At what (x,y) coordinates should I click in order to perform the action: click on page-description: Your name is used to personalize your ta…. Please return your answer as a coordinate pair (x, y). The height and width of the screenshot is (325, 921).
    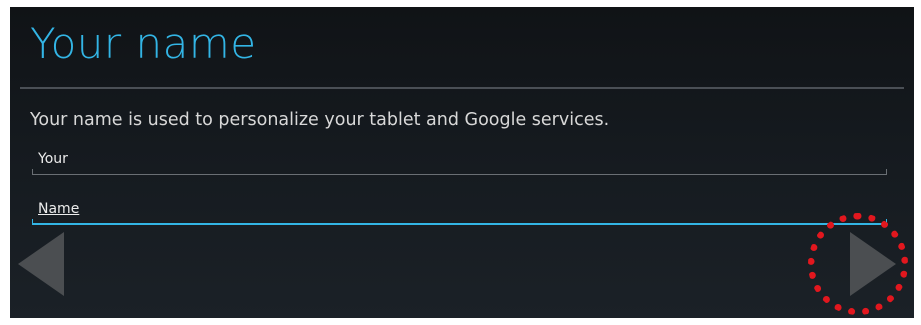
    Looking at the image, I should click on (320, 120).